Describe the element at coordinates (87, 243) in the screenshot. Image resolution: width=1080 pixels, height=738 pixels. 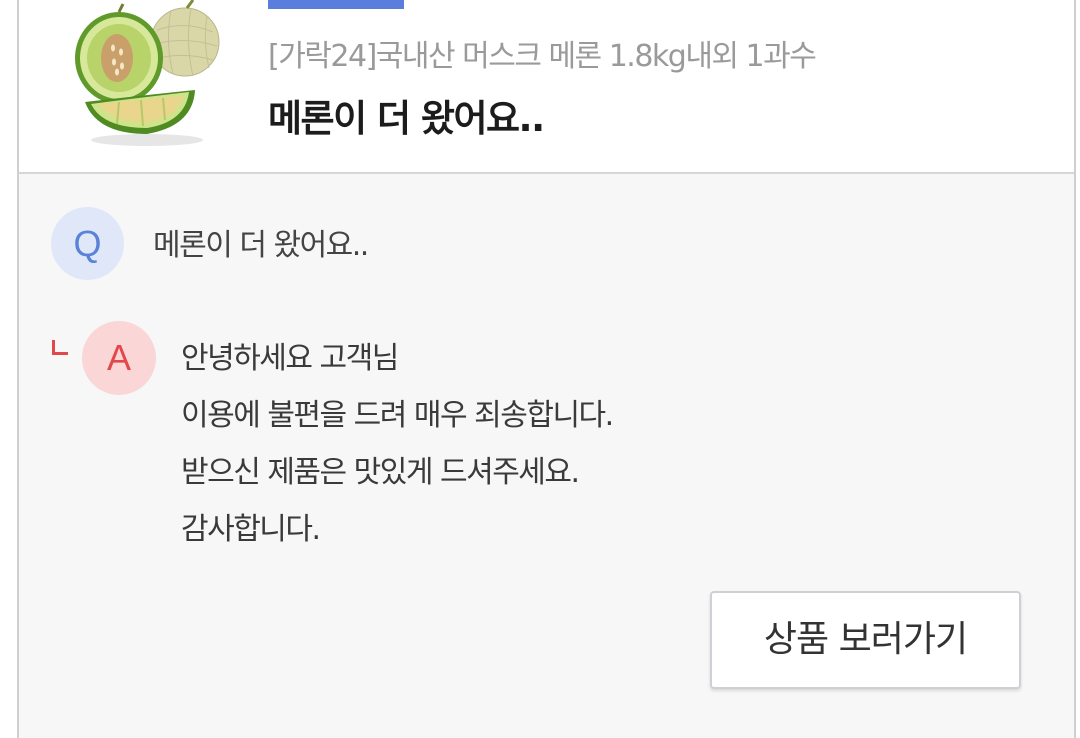
I see `question-badge: Q` at that location.